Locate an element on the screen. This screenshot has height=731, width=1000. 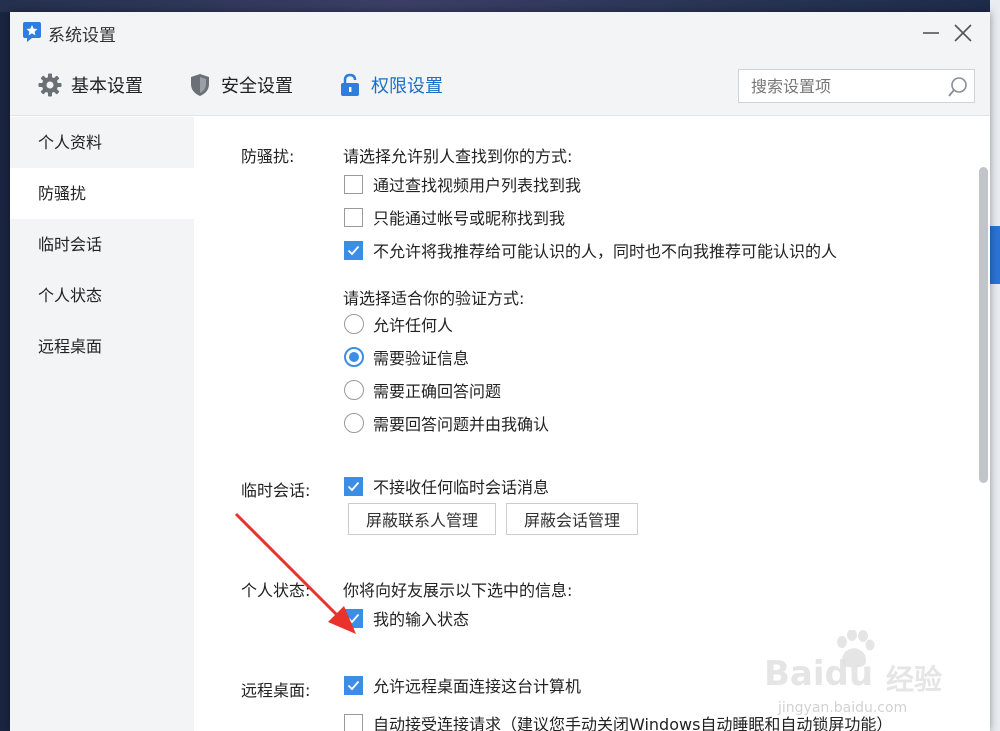
temp-chat-reject-option: 不接收任何临时会话消息 is located at coordinates (446, 486).